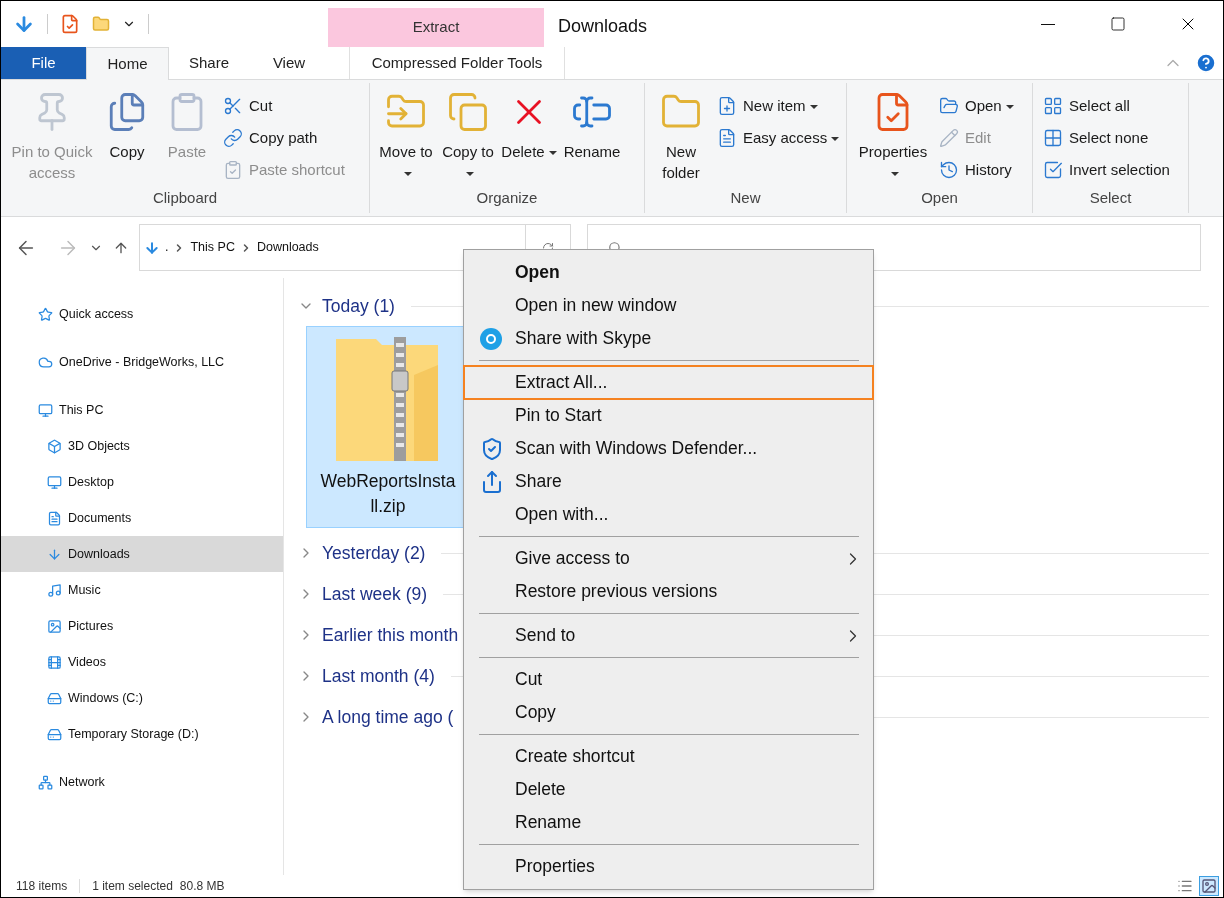  I want to click on ribbon-group-label: Select, so click(1110, 198).